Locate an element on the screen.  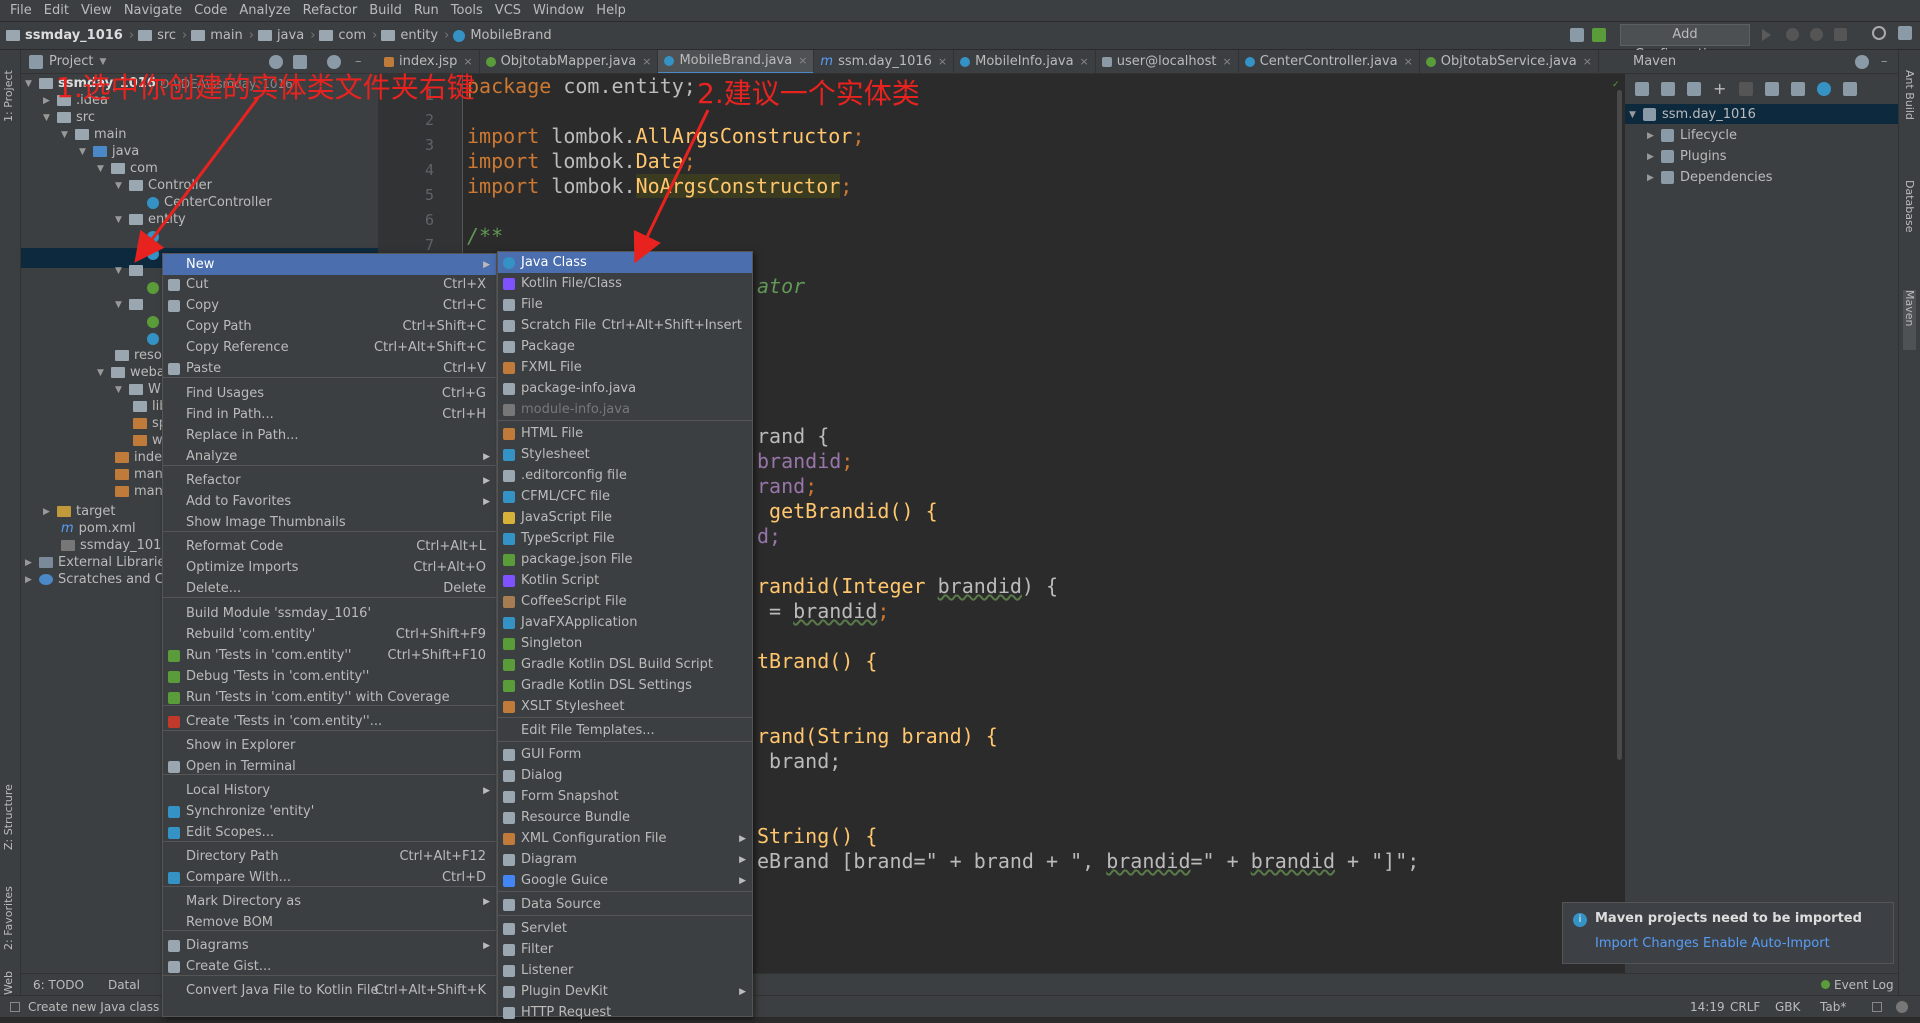
arrow-to-java-class is located at coordinates (671, 186).